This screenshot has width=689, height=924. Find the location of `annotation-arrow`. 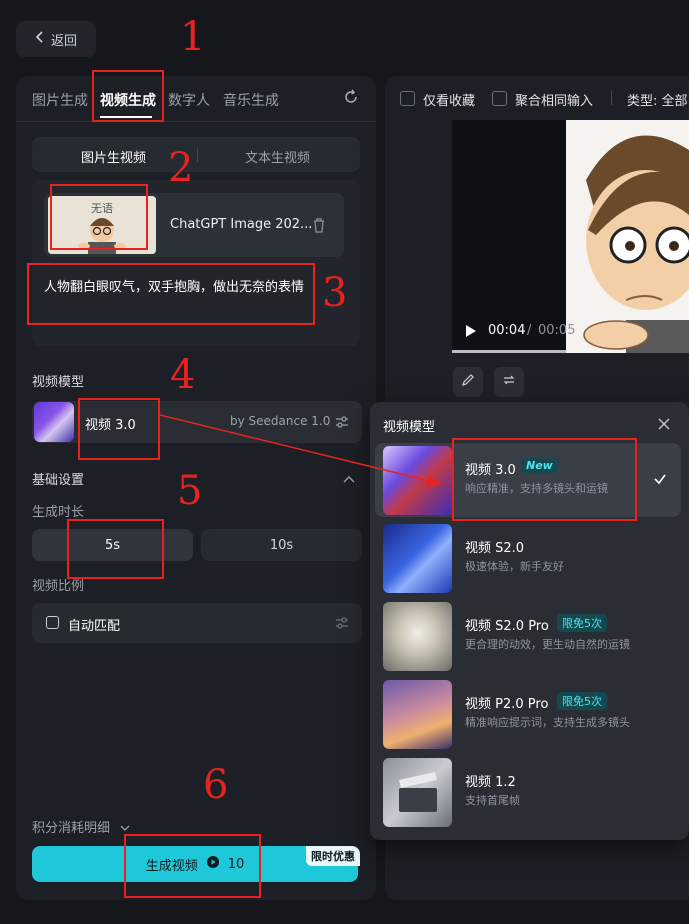

annotation-arrow is located at coordinates (301, 450).